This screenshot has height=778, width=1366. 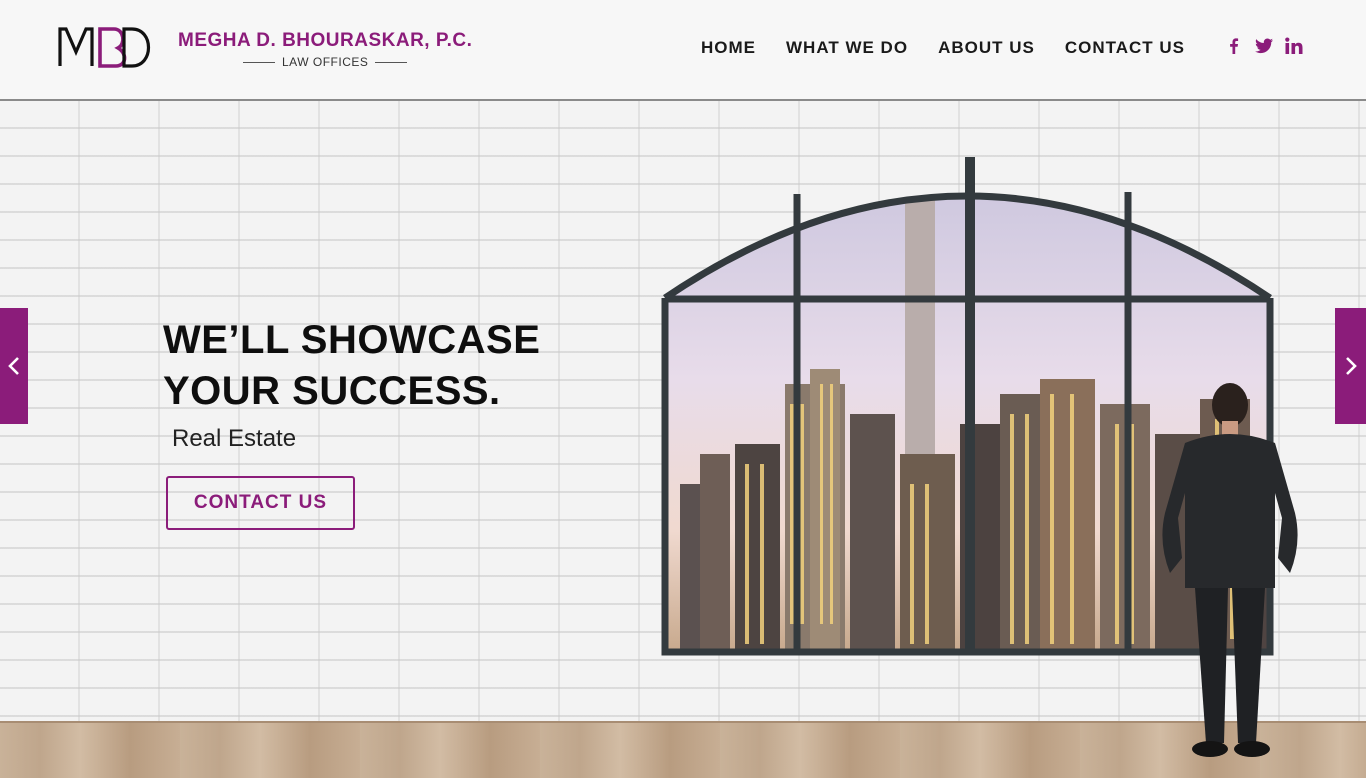 What do you see at coordinates (1230, 570) in the screenshot?
I see `businessman-illustration` at bounding box center [1230, 570].